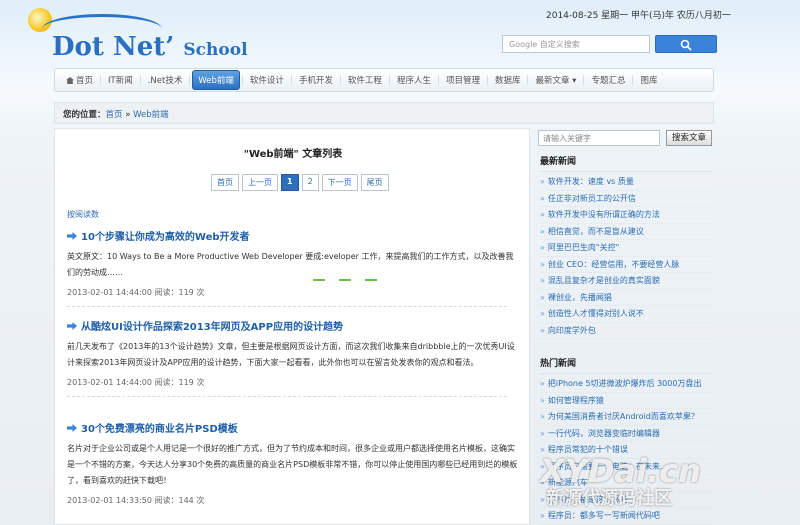  I want to click on pager-page-2: 2, so click(310, 182).